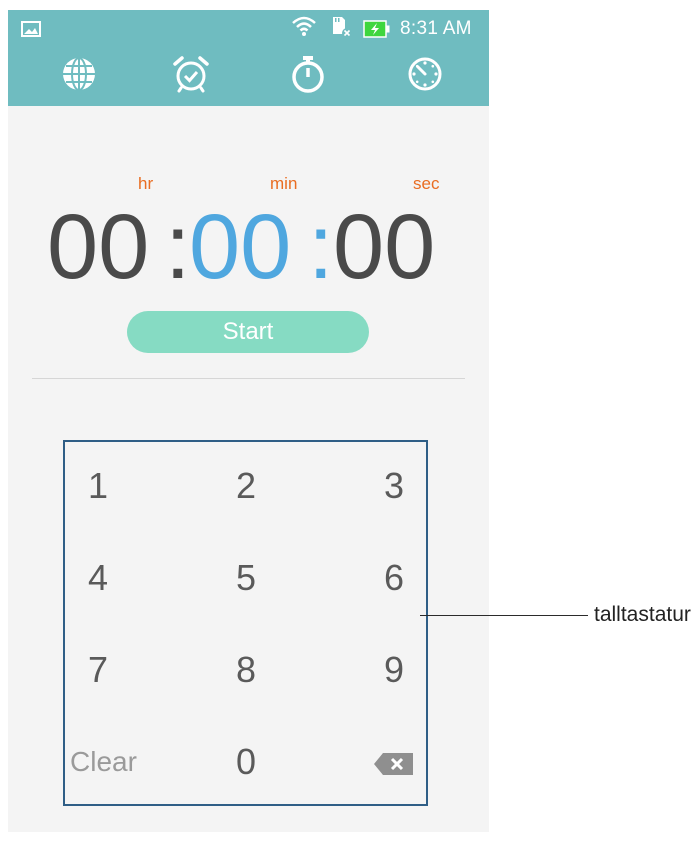 The height and width of the screenshot is (859, 695). I want to click on key-0: 0, so click(246, 762).